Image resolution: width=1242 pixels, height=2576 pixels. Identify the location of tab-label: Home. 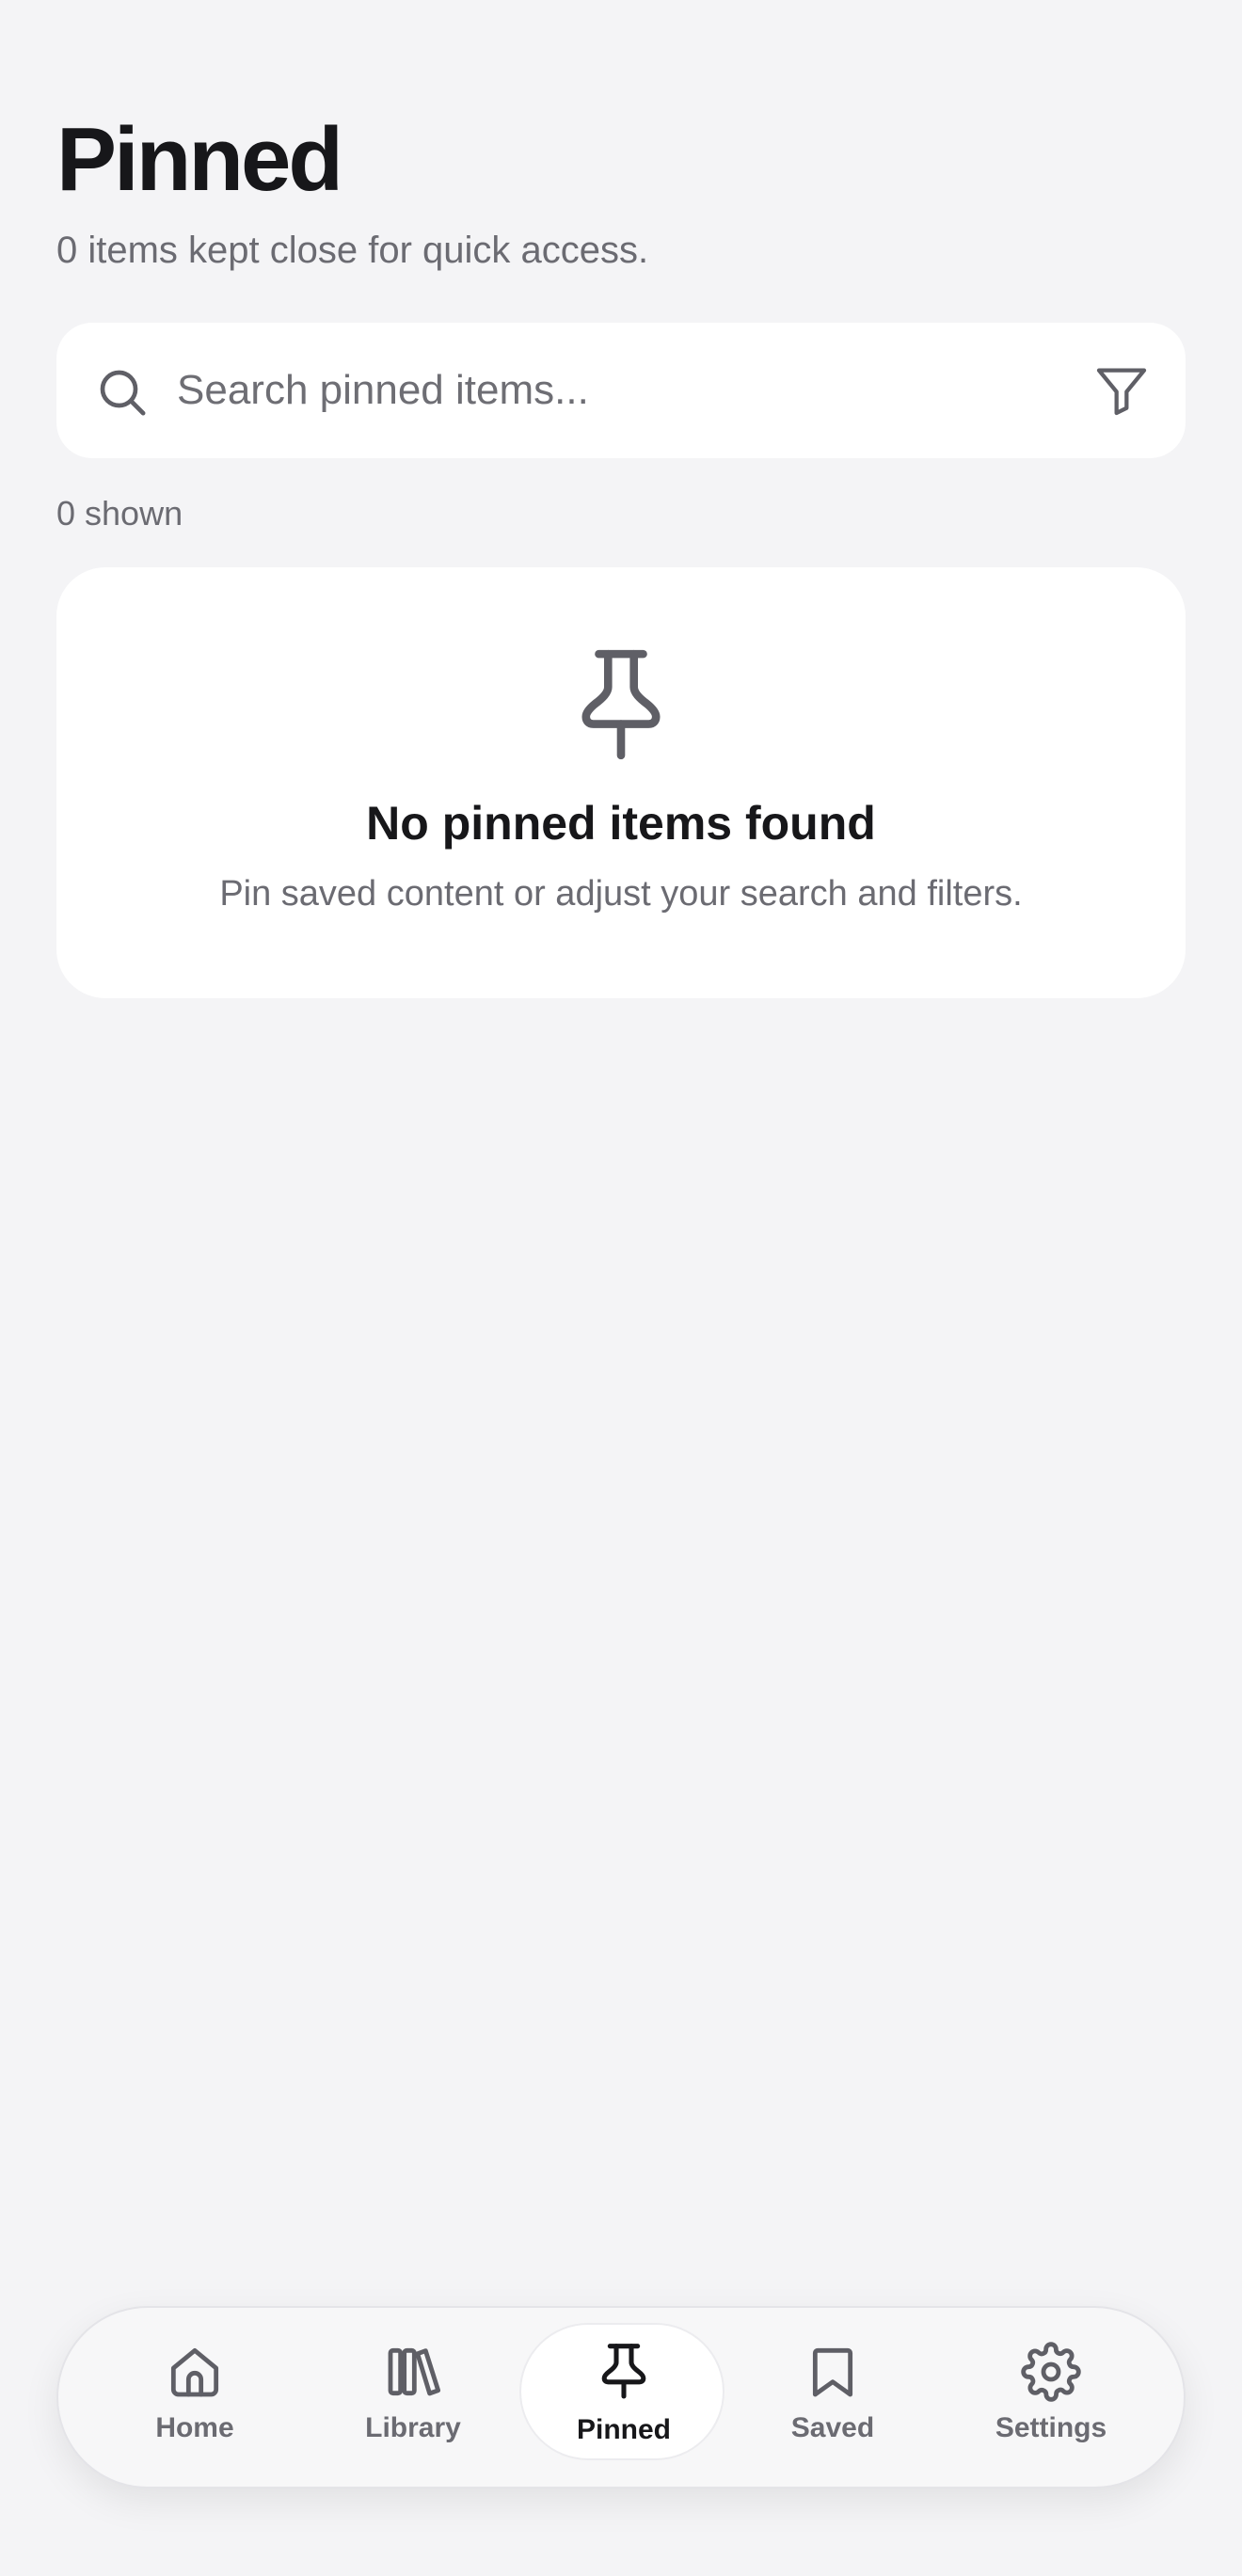
(194, 2427).